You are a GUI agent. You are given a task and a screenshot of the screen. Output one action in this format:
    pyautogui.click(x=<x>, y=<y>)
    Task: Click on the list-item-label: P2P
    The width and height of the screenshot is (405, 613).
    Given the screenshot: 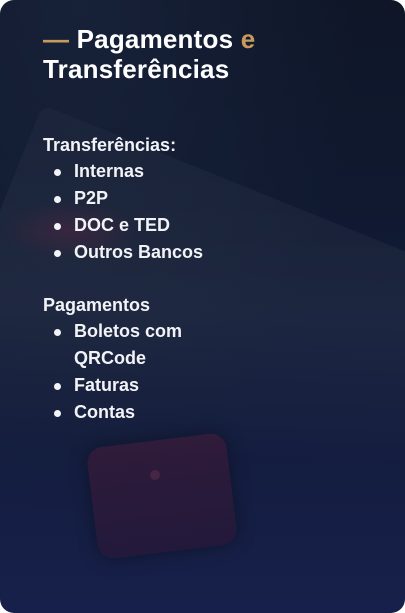 What is the action you would take?
    pyautogui.click(x=91, y=198)
    